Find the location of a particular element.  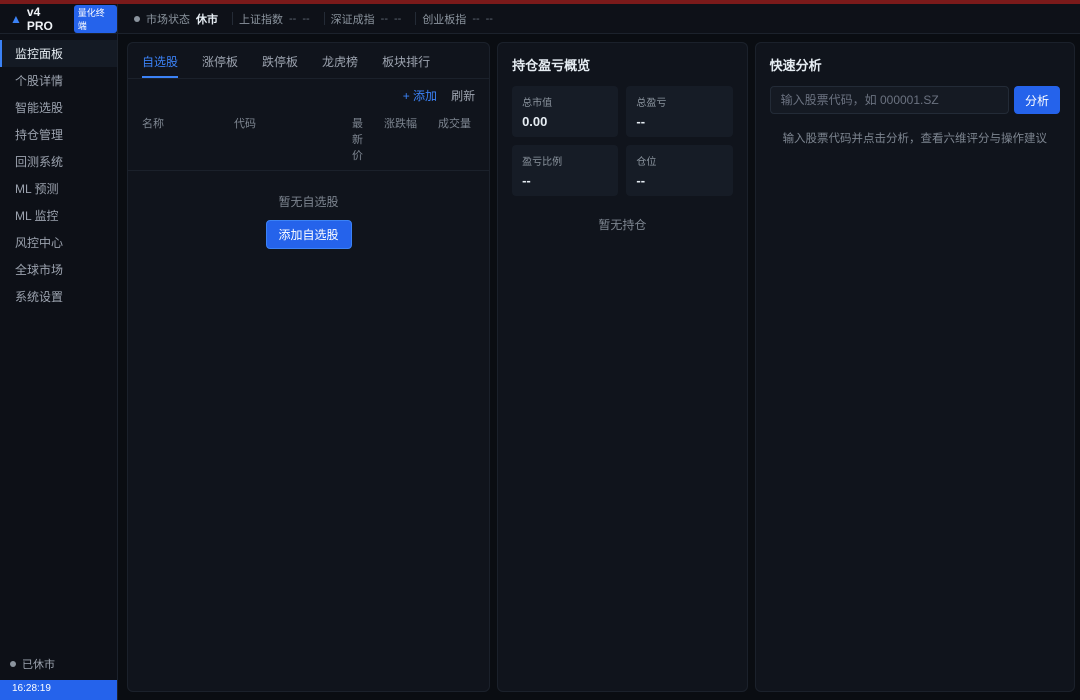

positions-empty-text: 暂无持仓 is located at coordinates (622, 225).